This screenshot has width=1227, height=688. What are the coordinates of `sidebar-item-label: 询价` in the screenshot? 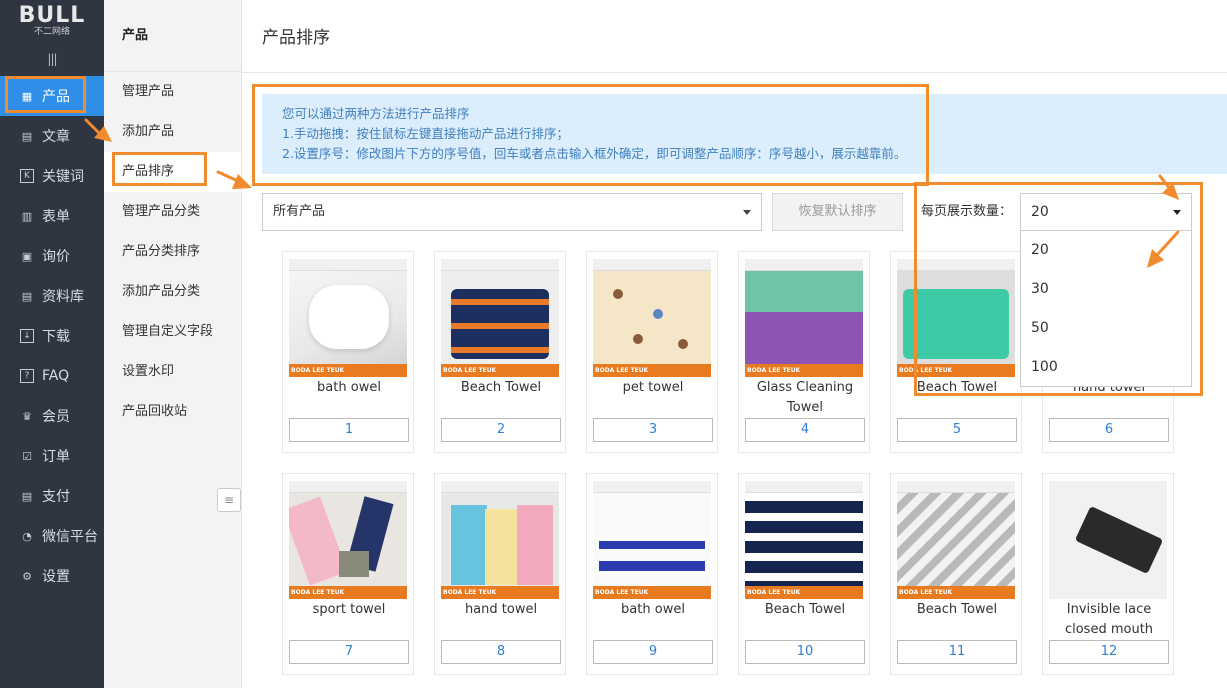 It's located at (56, 257).